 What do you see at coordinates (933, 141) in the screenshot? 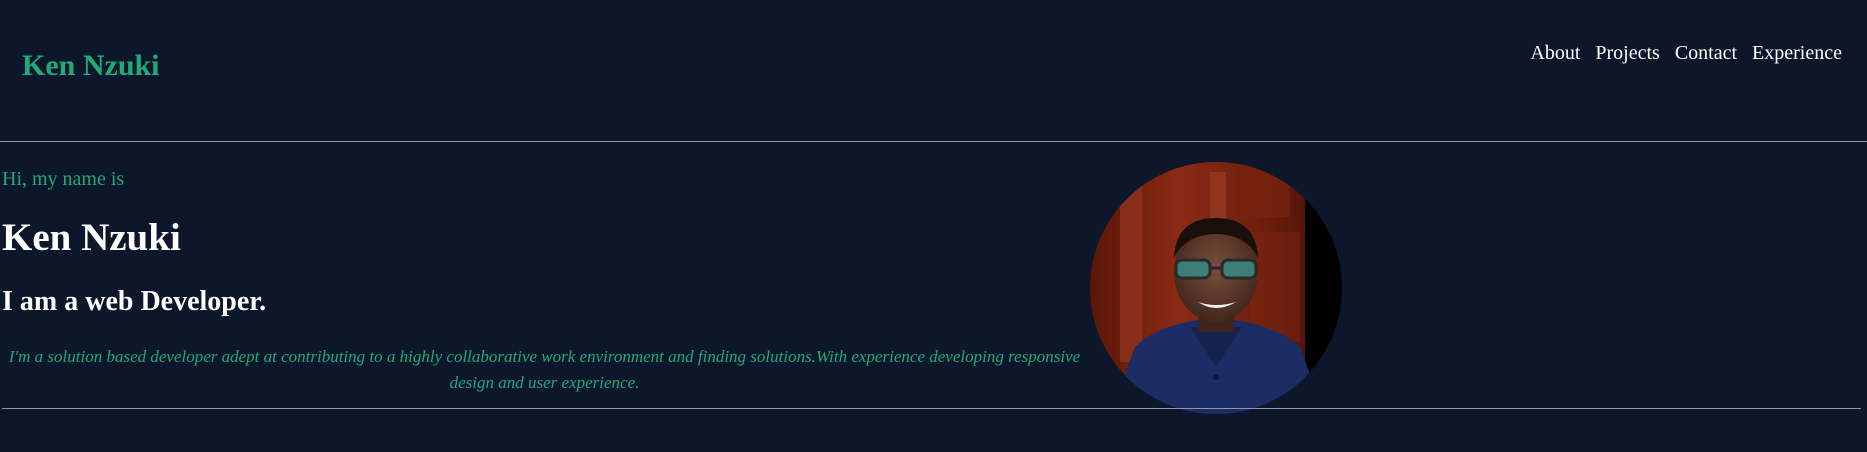
I see `header-divider` at bounding box center [933, 141].